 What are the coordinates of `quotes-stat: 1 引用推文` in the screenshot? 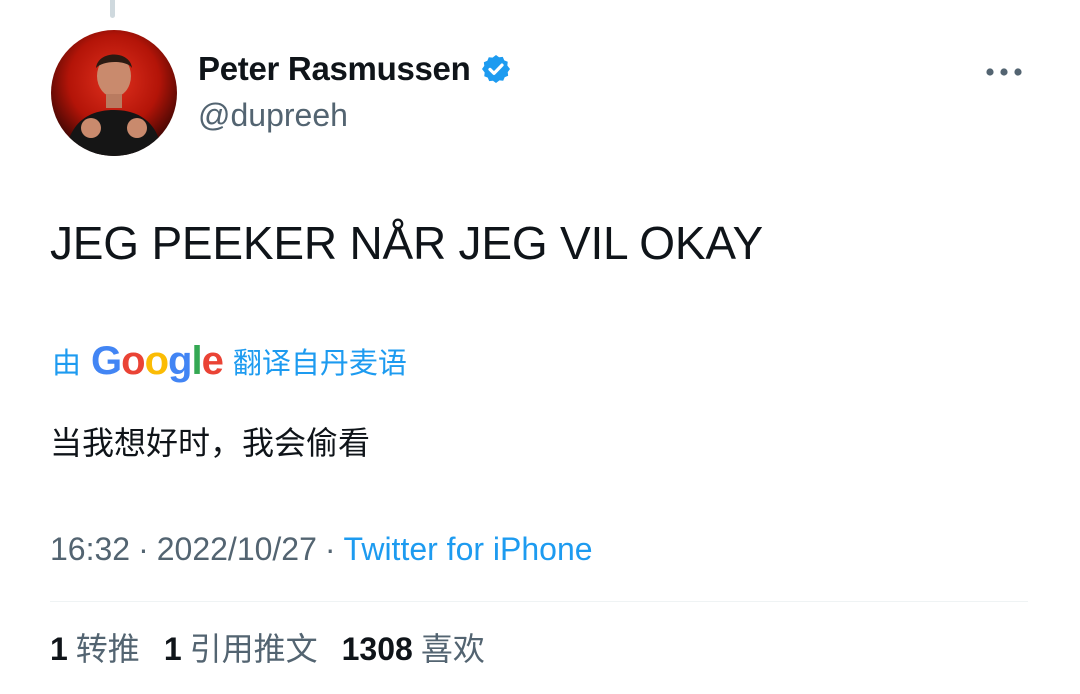 It's located at (241, 649).